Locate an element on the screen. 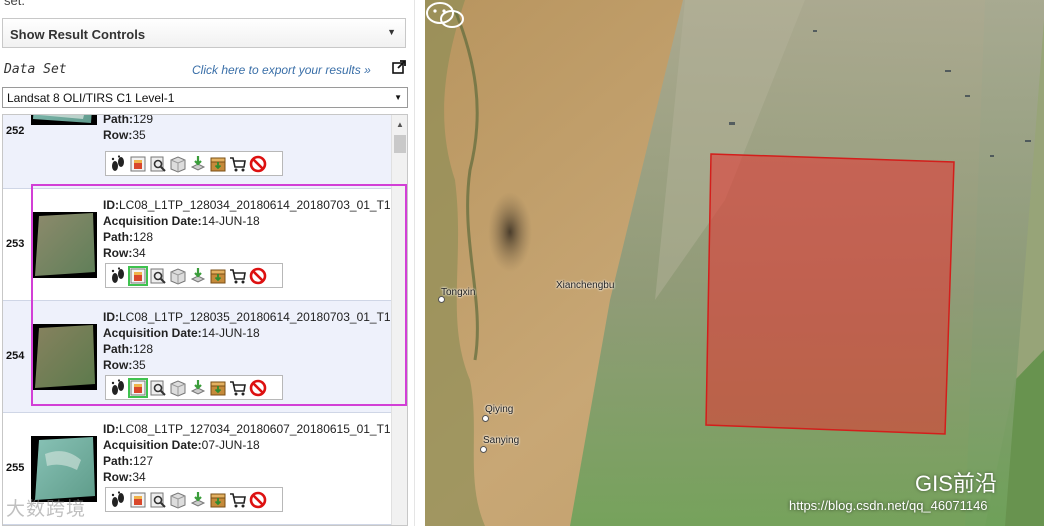  result-row-252: 252 Path:129 Row:35 is located at coordinates (197, 151).